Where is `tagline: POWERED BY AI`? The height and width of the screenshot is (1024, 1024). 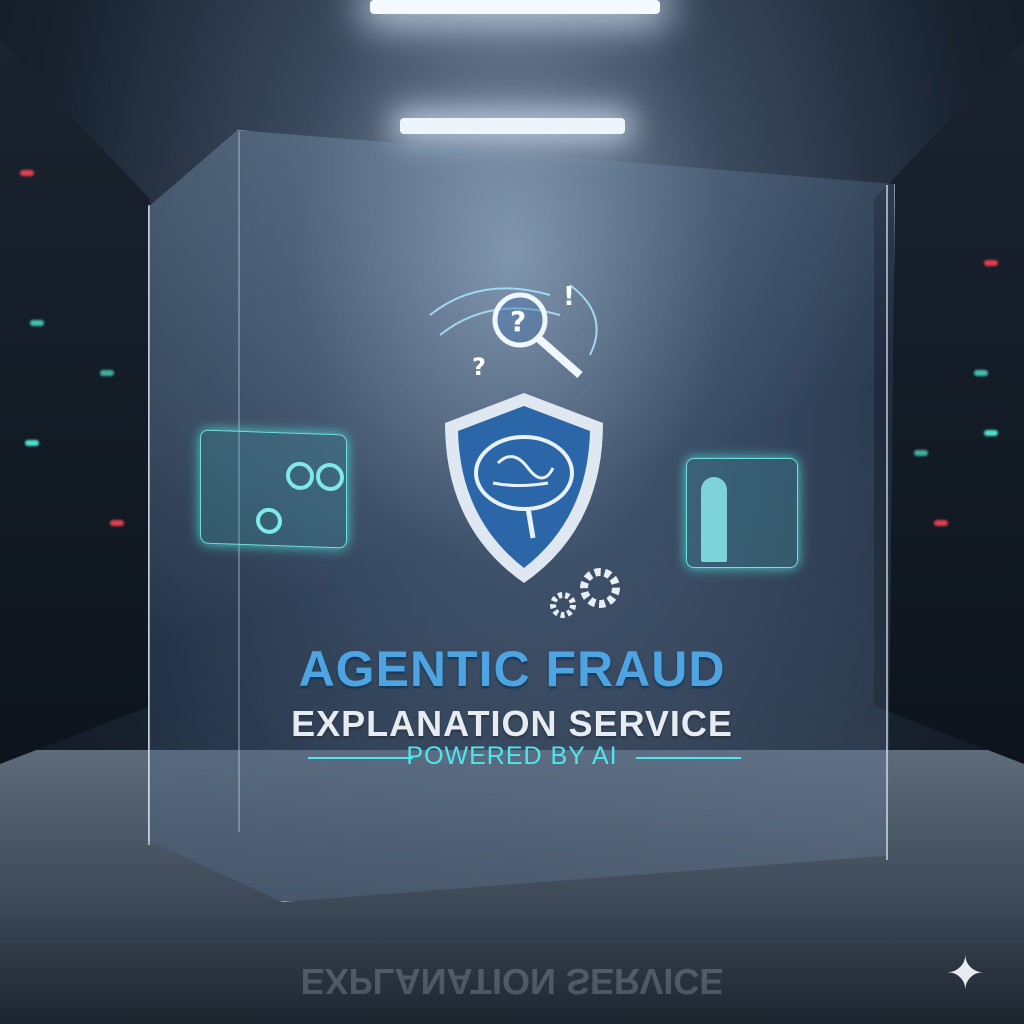 tagline: POWERED BY AI is located at coordinates (512, 756).